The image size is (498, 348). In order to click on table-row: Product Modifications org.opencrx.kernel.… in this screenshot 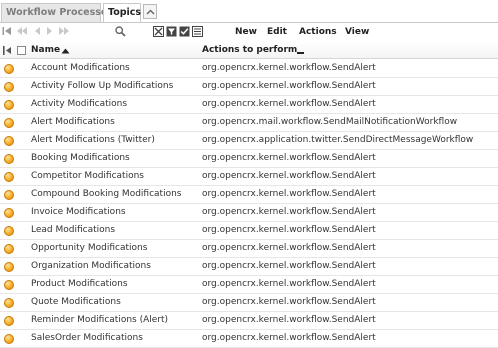, I will do `click(249, 285)`.